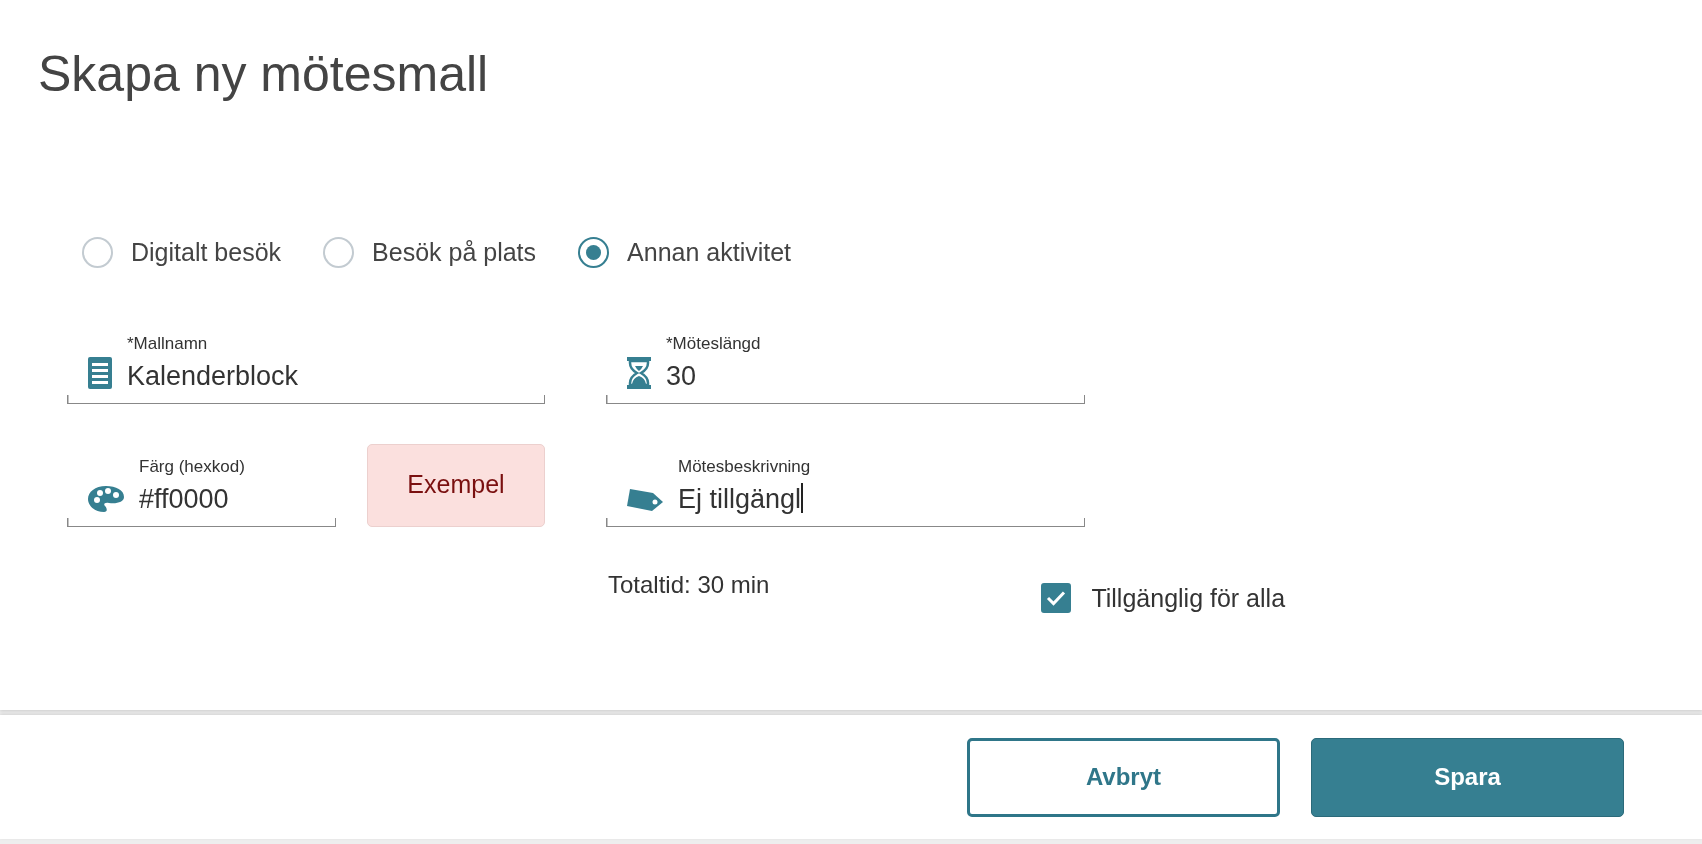 The image size is (1702, 844). I want to click on tag-icon, so click(645, 499).